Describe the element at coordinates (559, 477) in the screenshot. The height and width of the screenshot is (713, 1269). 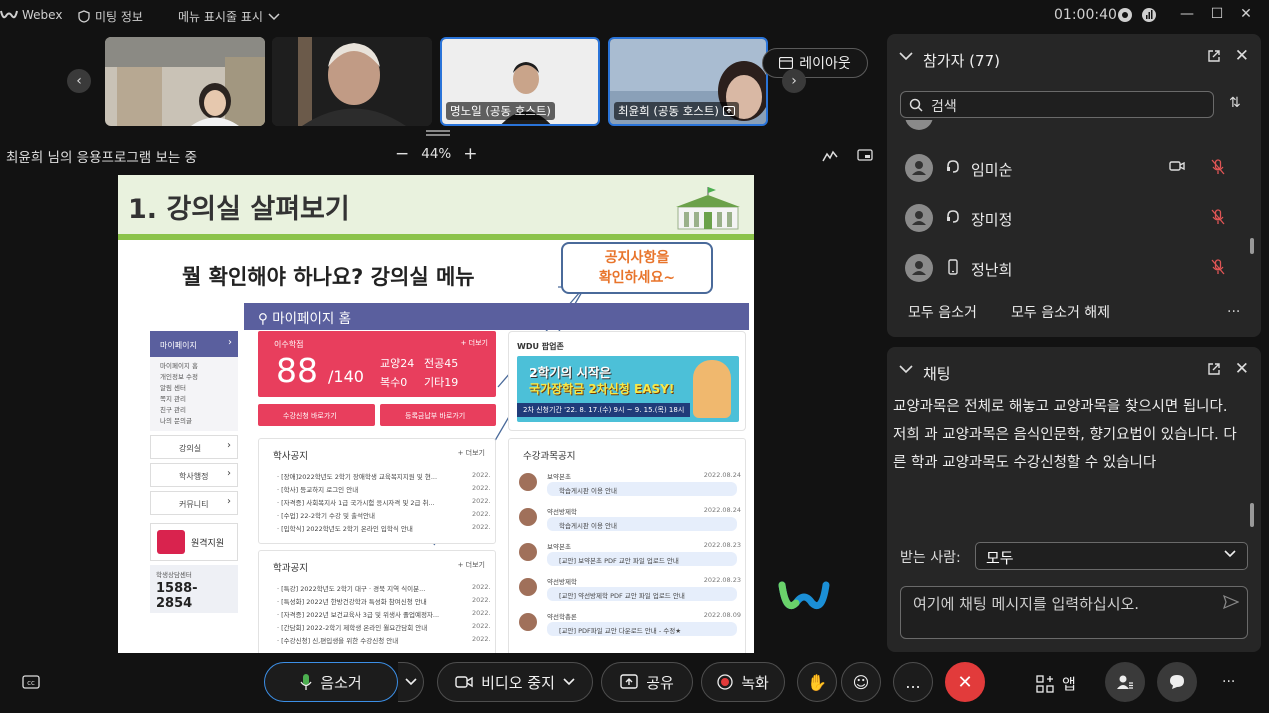
I see `course-writer: 보약본초` at that location.